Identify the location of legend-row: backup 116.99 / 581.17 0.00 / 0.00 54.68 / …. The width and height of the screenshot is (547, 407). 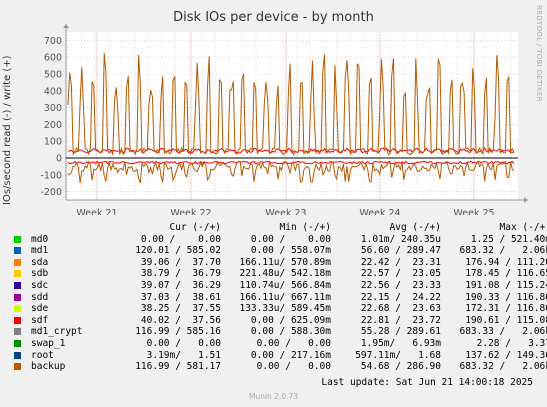
(278, 367).